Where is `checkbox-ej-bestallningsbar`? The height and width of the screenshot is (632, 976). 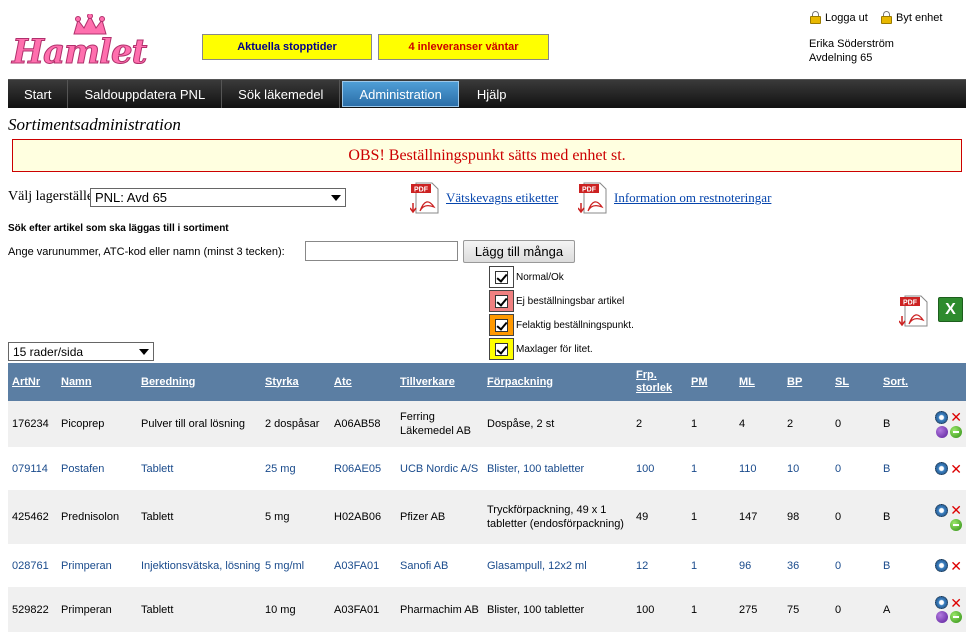
checkbox-ej-bestallningsbar is located at coordinates (501, 301).